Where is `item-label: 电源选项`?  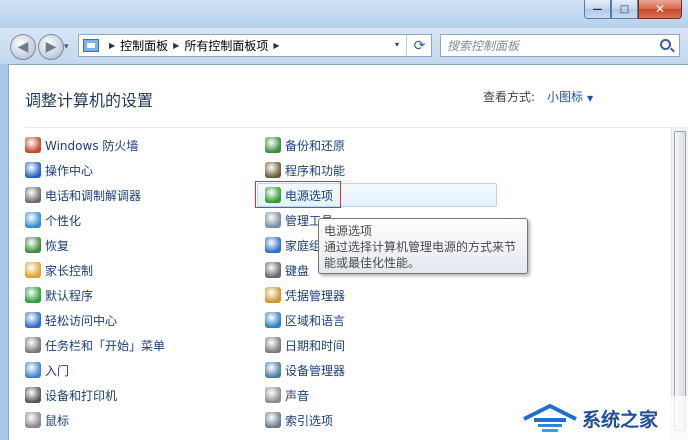
item-label: 电源选项 is located at coordinates (309, 195).